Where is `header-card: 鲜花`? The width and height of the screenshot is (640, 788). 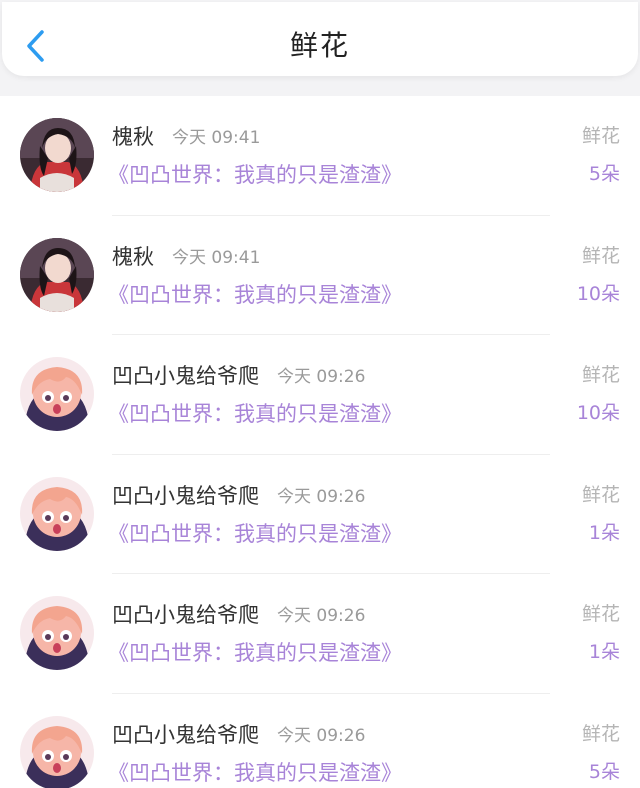 header-card: 鲜花 is located at coordinates (320, 39).